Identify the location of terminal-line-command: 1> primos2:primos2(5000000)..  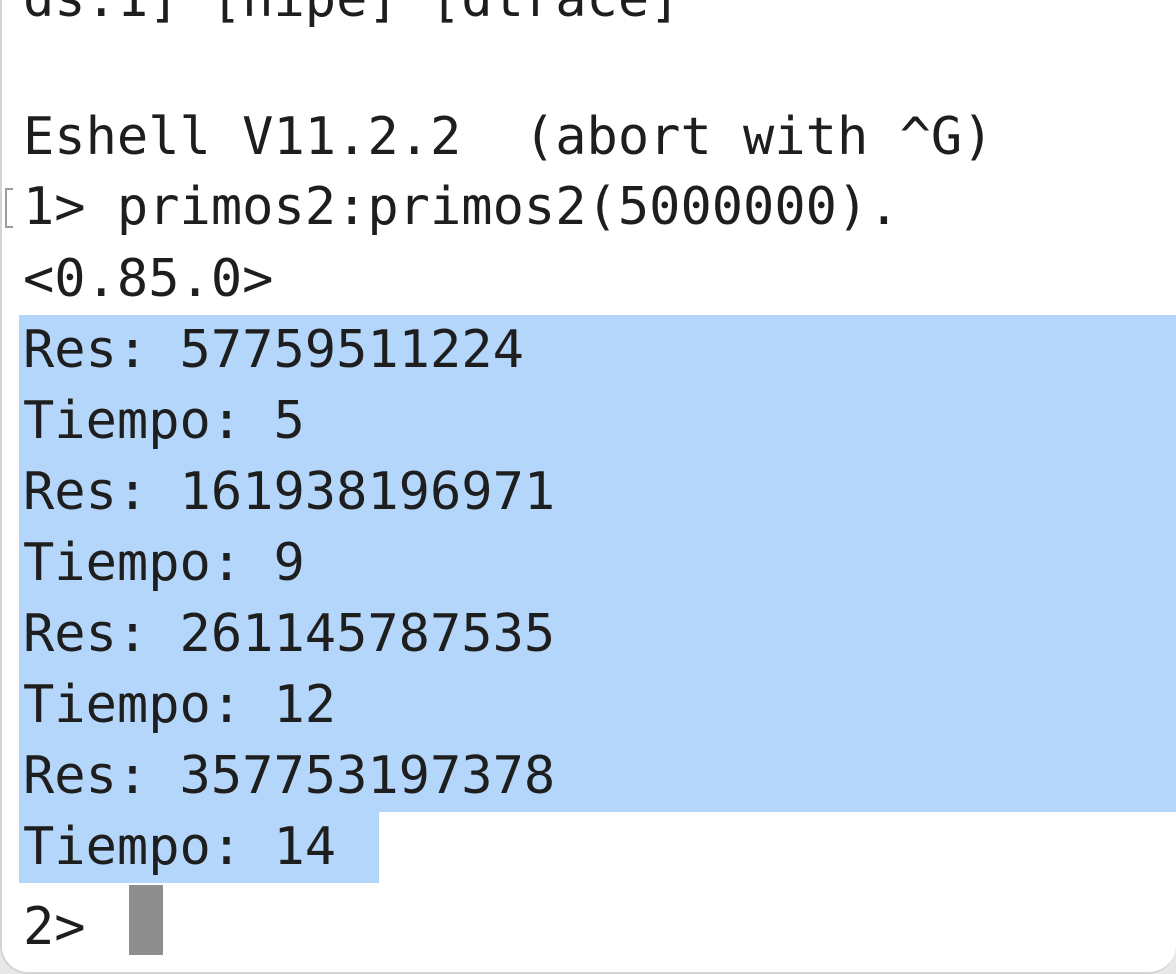
(451, 207).